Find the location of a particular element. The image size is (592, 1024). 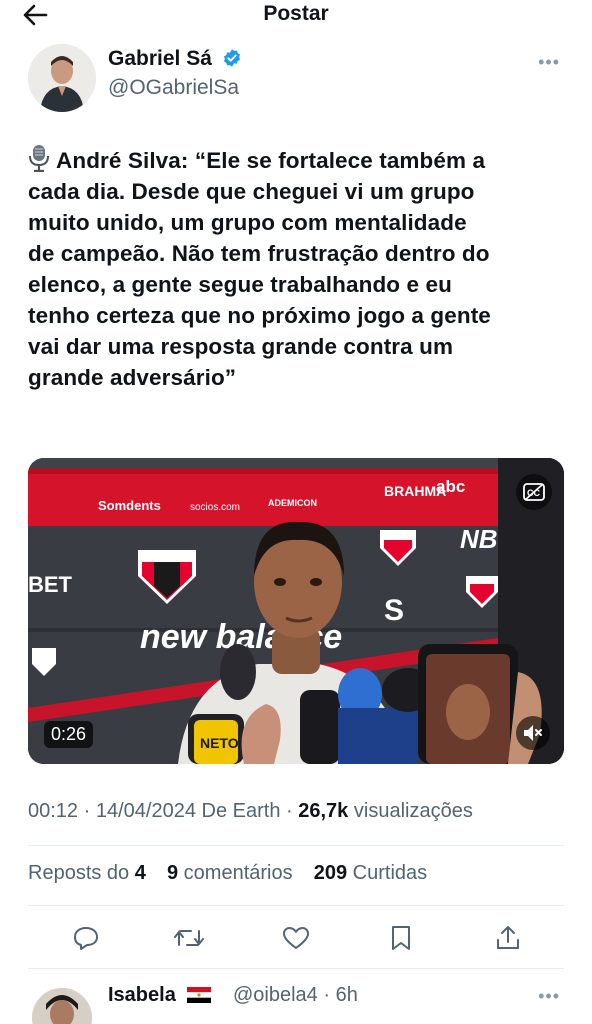

reply-item: Isabela @oibela4 · 6h ••• is located at coordinates (298, 1004).